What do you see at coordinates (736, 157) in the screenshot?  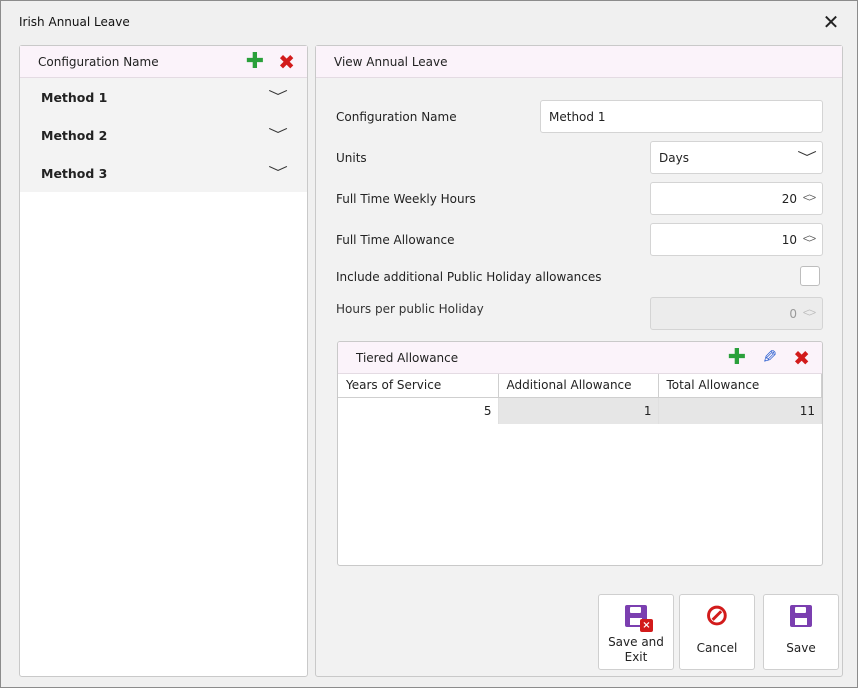 I see `units-select: Days ﹀` at bounding box center [736, 157].